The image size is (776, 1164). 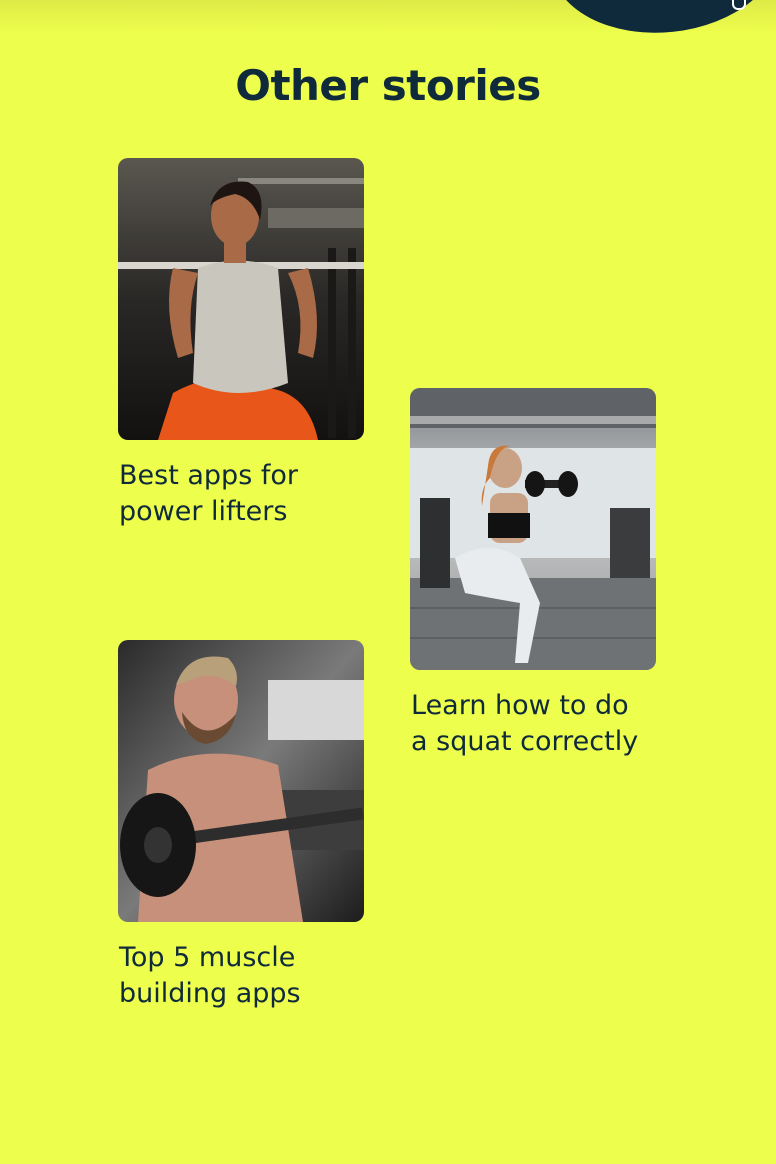 What do you see at coordinates (241, 299) in the screenshot?
I see `story-image-woman-barbell` at bounding box center [241, 299].